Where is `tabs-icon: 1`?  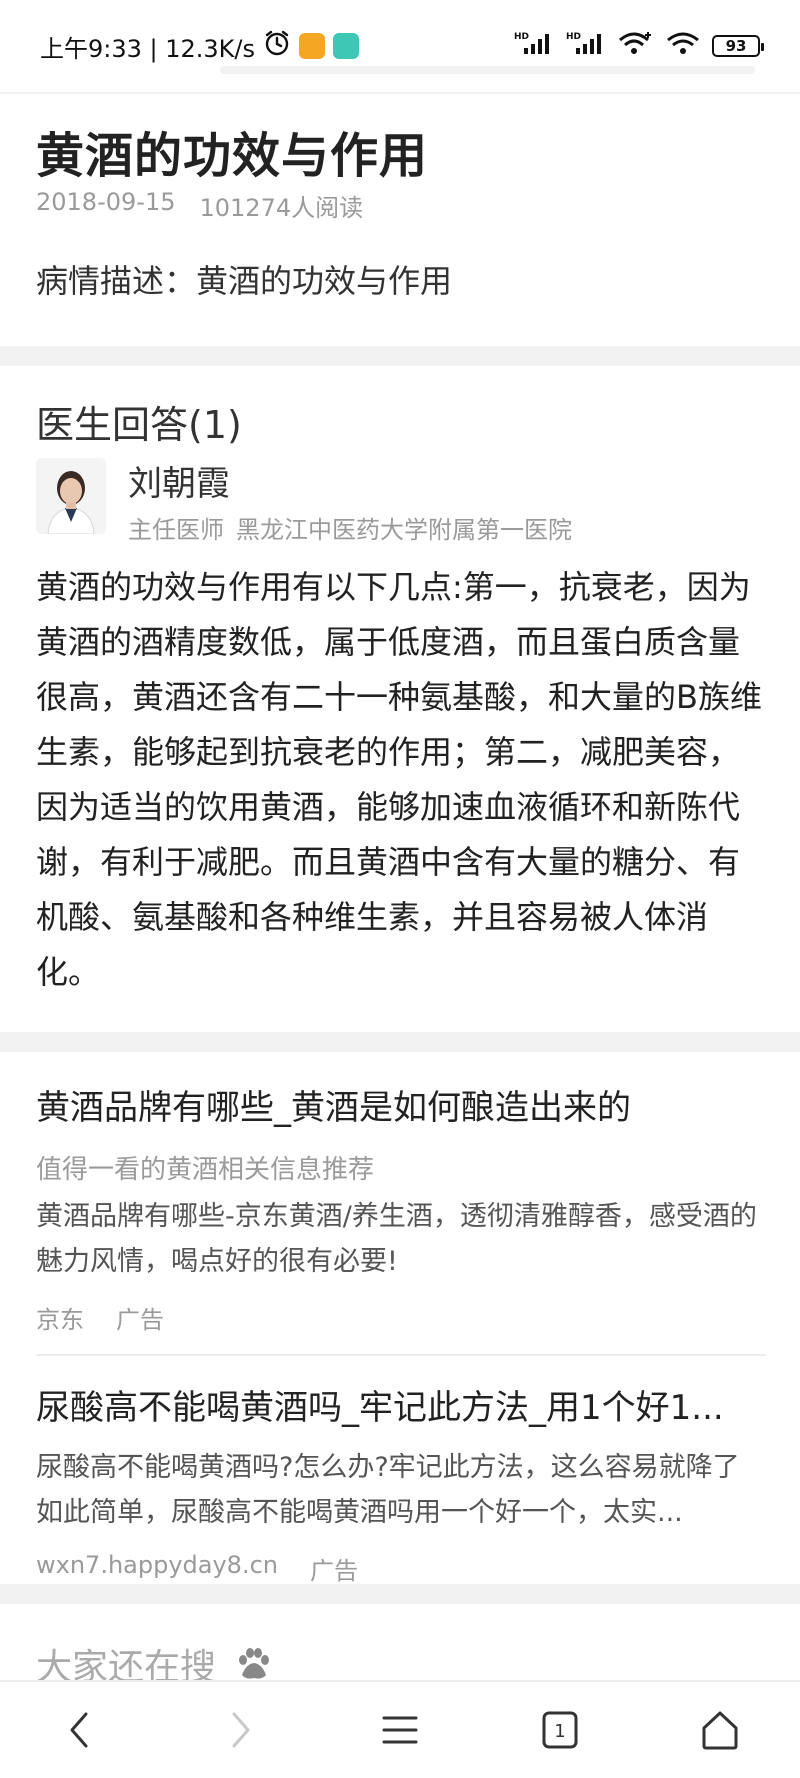
tabs-icon: 1 is located at coordinates (560, 1730).